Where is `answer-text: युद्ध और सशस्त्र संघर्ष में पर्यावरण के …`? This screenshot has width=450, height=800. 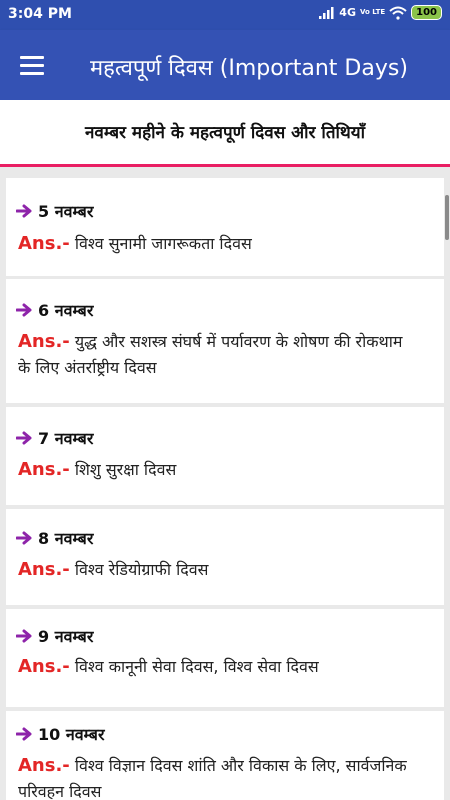
answer-text: युद्ध और सशस्त्र संघर्ष में पर्यावरण के … is located at coordinates (210, 354).